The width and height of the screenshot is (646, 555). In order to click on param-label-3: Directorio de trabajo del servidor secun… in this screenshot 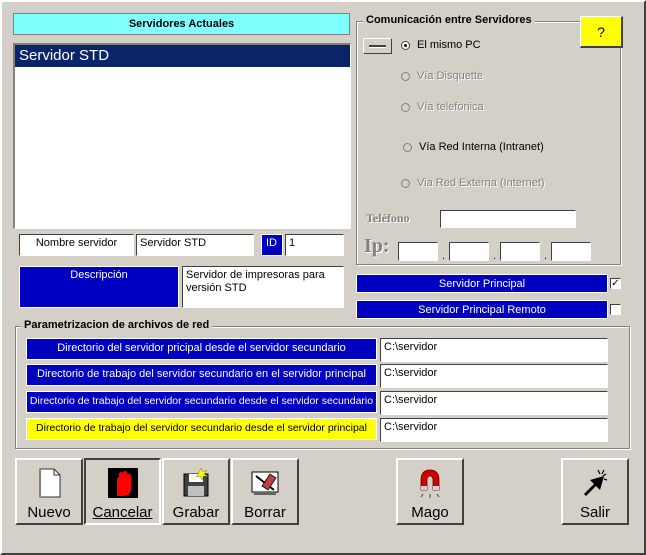, I will do `click(201, 402)`.